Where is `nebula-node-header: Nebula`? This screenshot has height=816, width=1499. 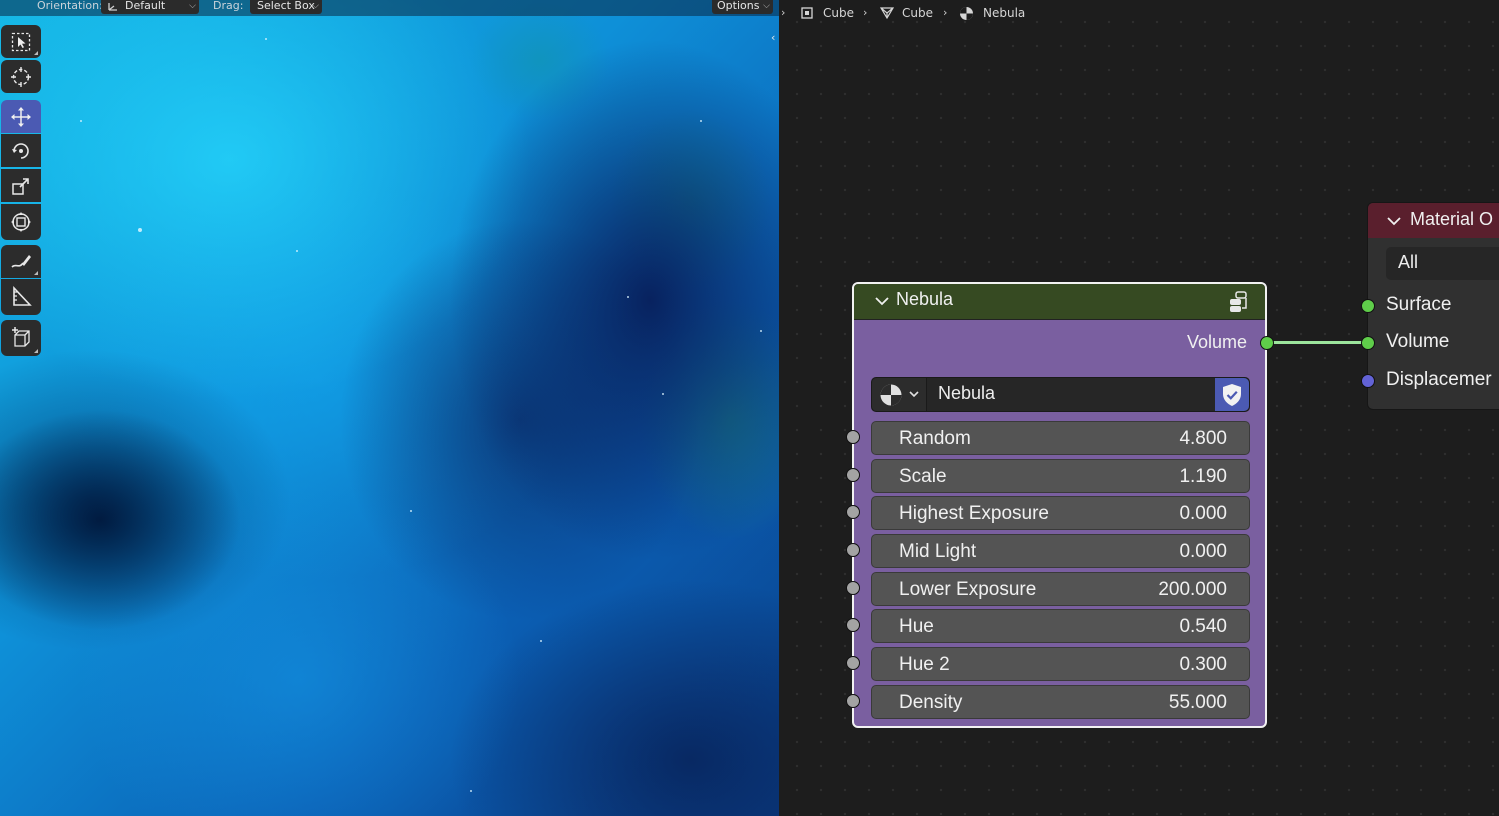
nebula-node-header: Nebula is located at coordinates (1059, 302).